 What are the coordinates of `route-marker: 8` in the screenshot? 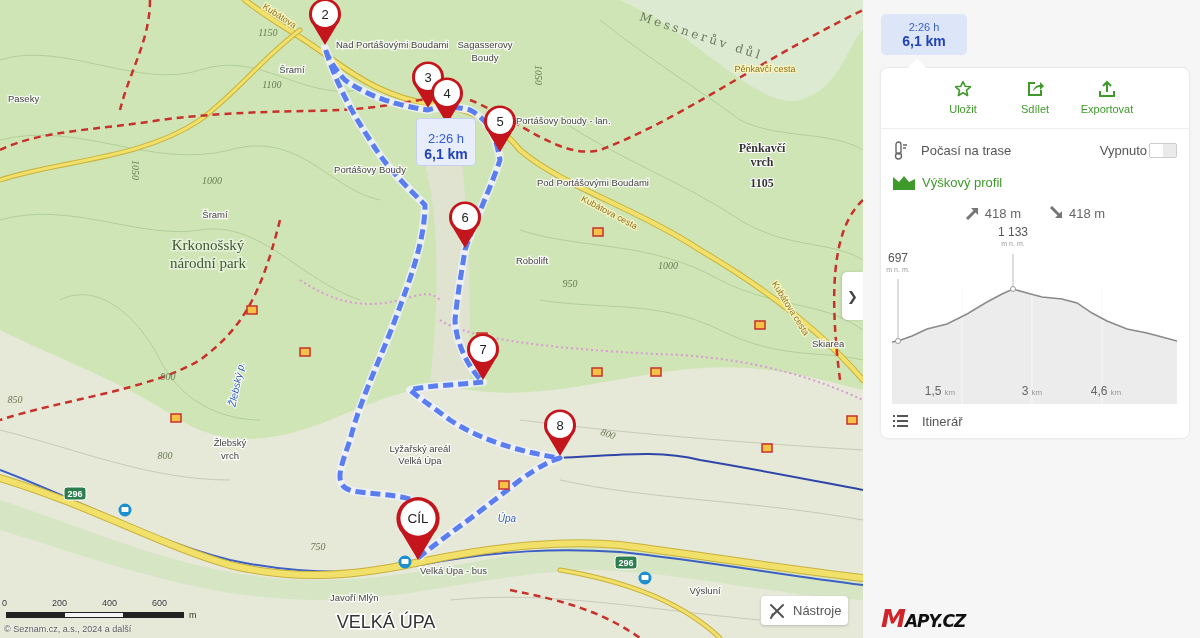 It's located at (560, 432).